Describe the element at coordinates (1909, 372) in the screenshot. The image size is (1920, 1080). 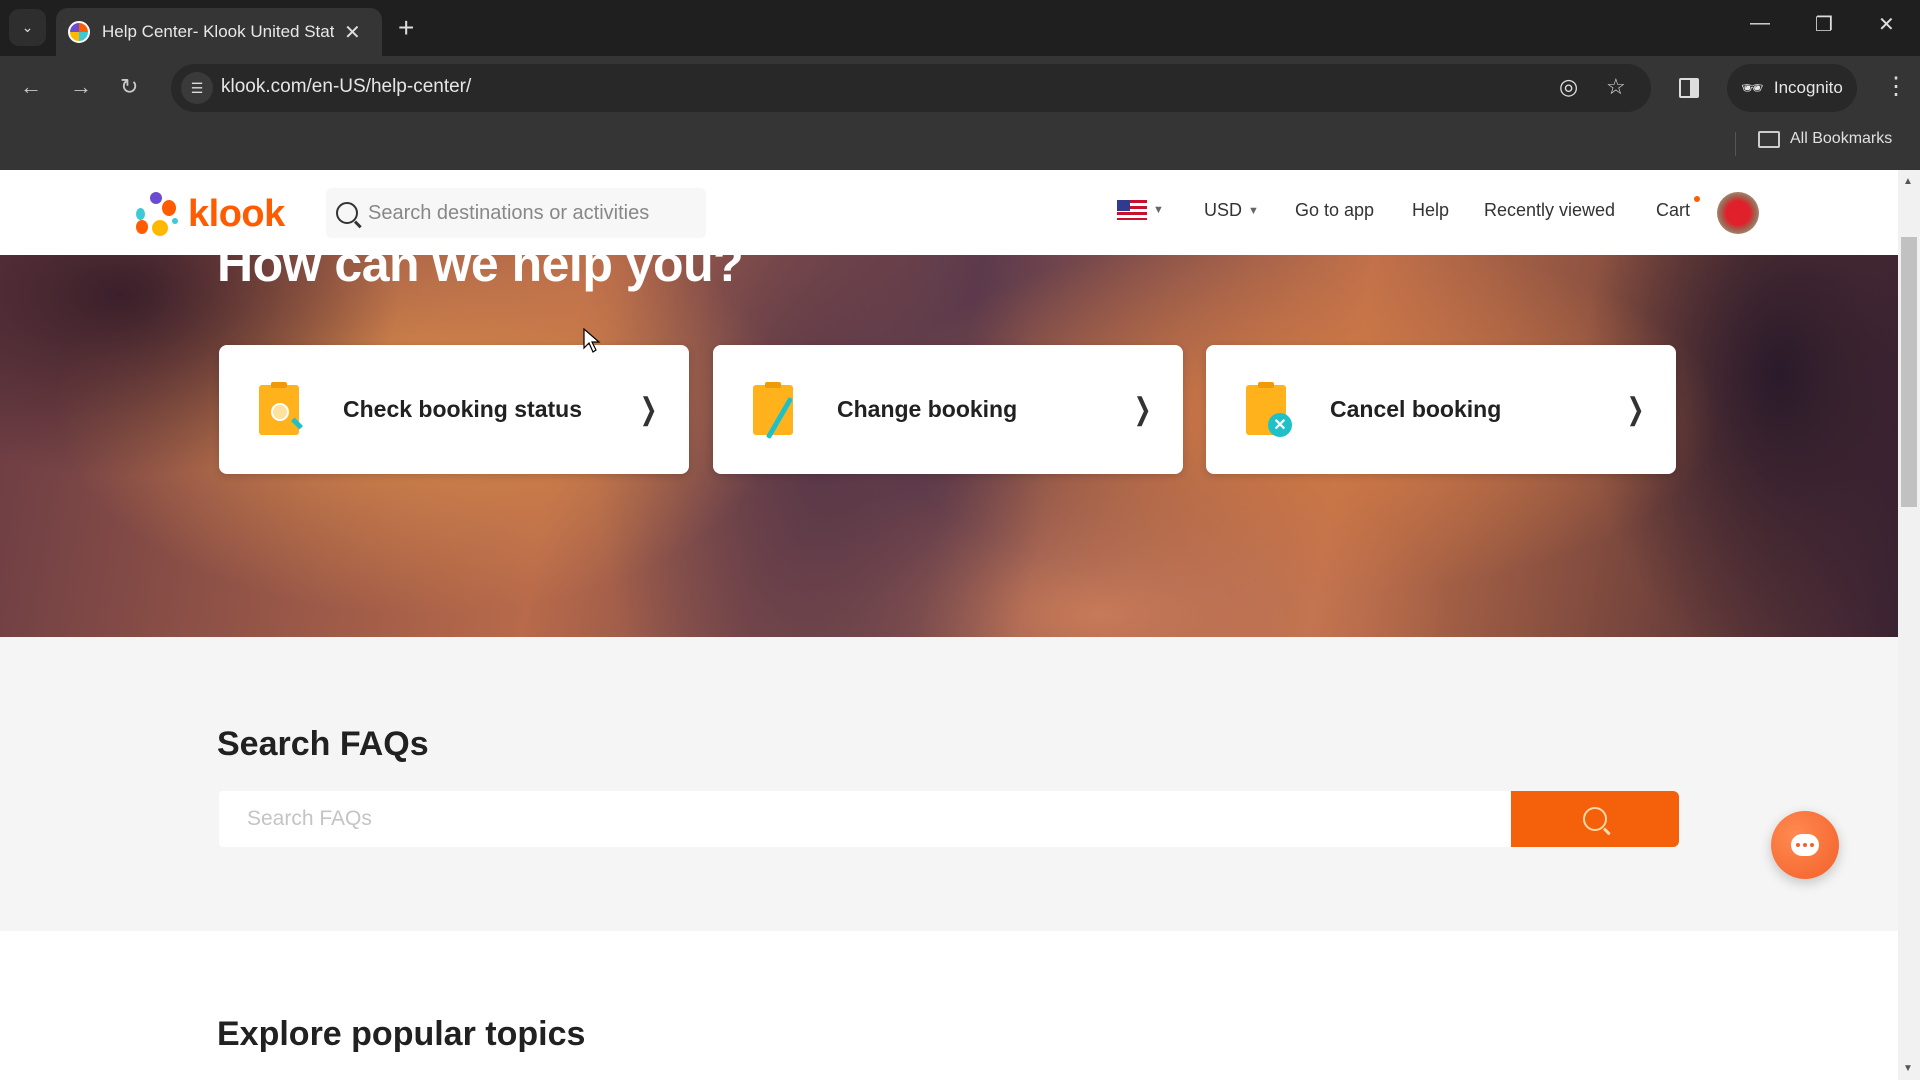
I see `scrollbar-thumb` at that location.